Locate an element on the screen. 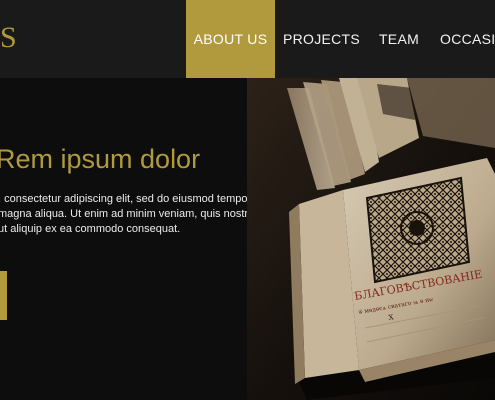 The width and height of the screenshot is (495, 400). nav-item-about-us: ABOUT US is located at coordinates (230, 39).